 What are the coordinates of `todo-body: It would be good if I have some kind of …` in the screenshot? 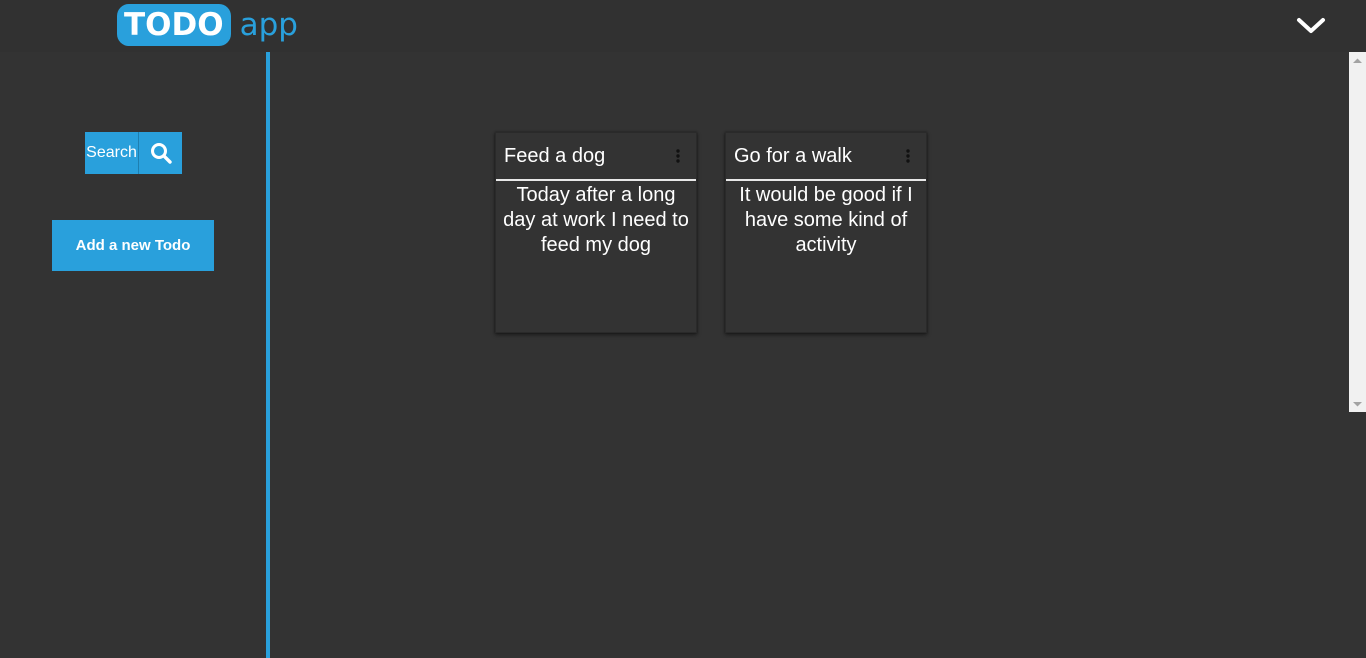 It's located at (826, 220).